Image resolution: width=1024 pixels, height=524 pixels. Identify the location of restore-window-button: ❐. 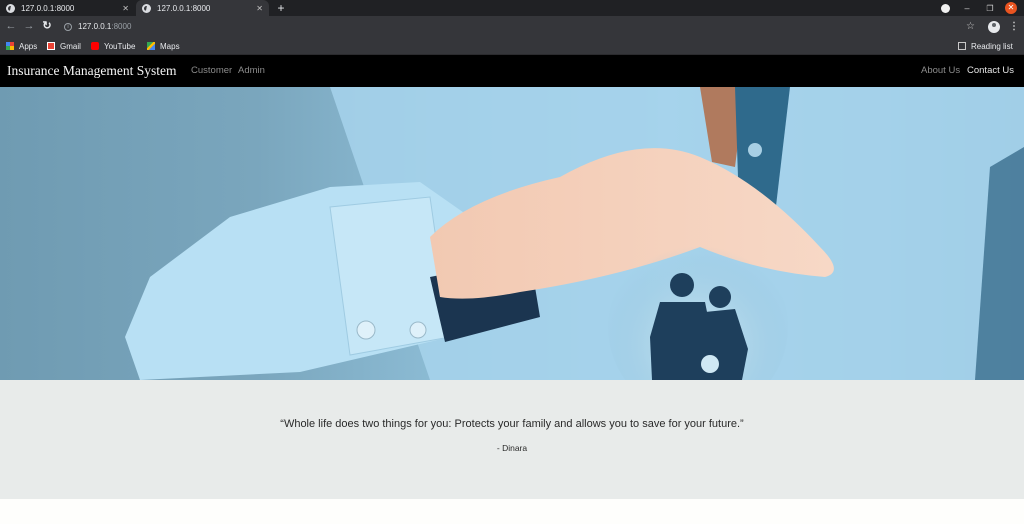
(990, 8).